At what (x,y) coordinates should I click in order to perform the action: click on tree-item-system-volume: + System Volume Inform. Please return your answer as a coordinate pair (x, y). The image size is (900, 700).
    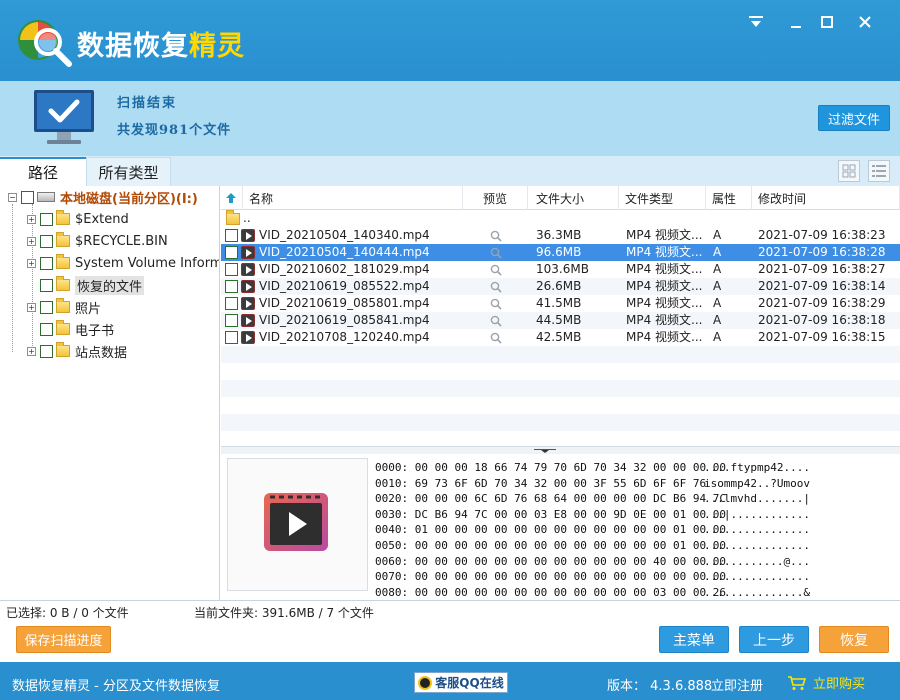
    Looking at the image, I should click on (123, 263).